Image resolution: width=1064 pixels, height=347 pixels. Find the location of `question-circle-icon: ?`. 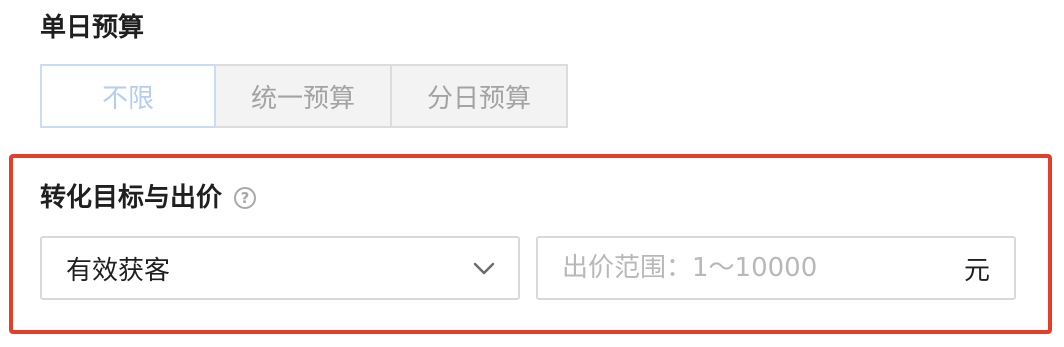

question-circle-icon: ? is located at coordinates (245, 198).